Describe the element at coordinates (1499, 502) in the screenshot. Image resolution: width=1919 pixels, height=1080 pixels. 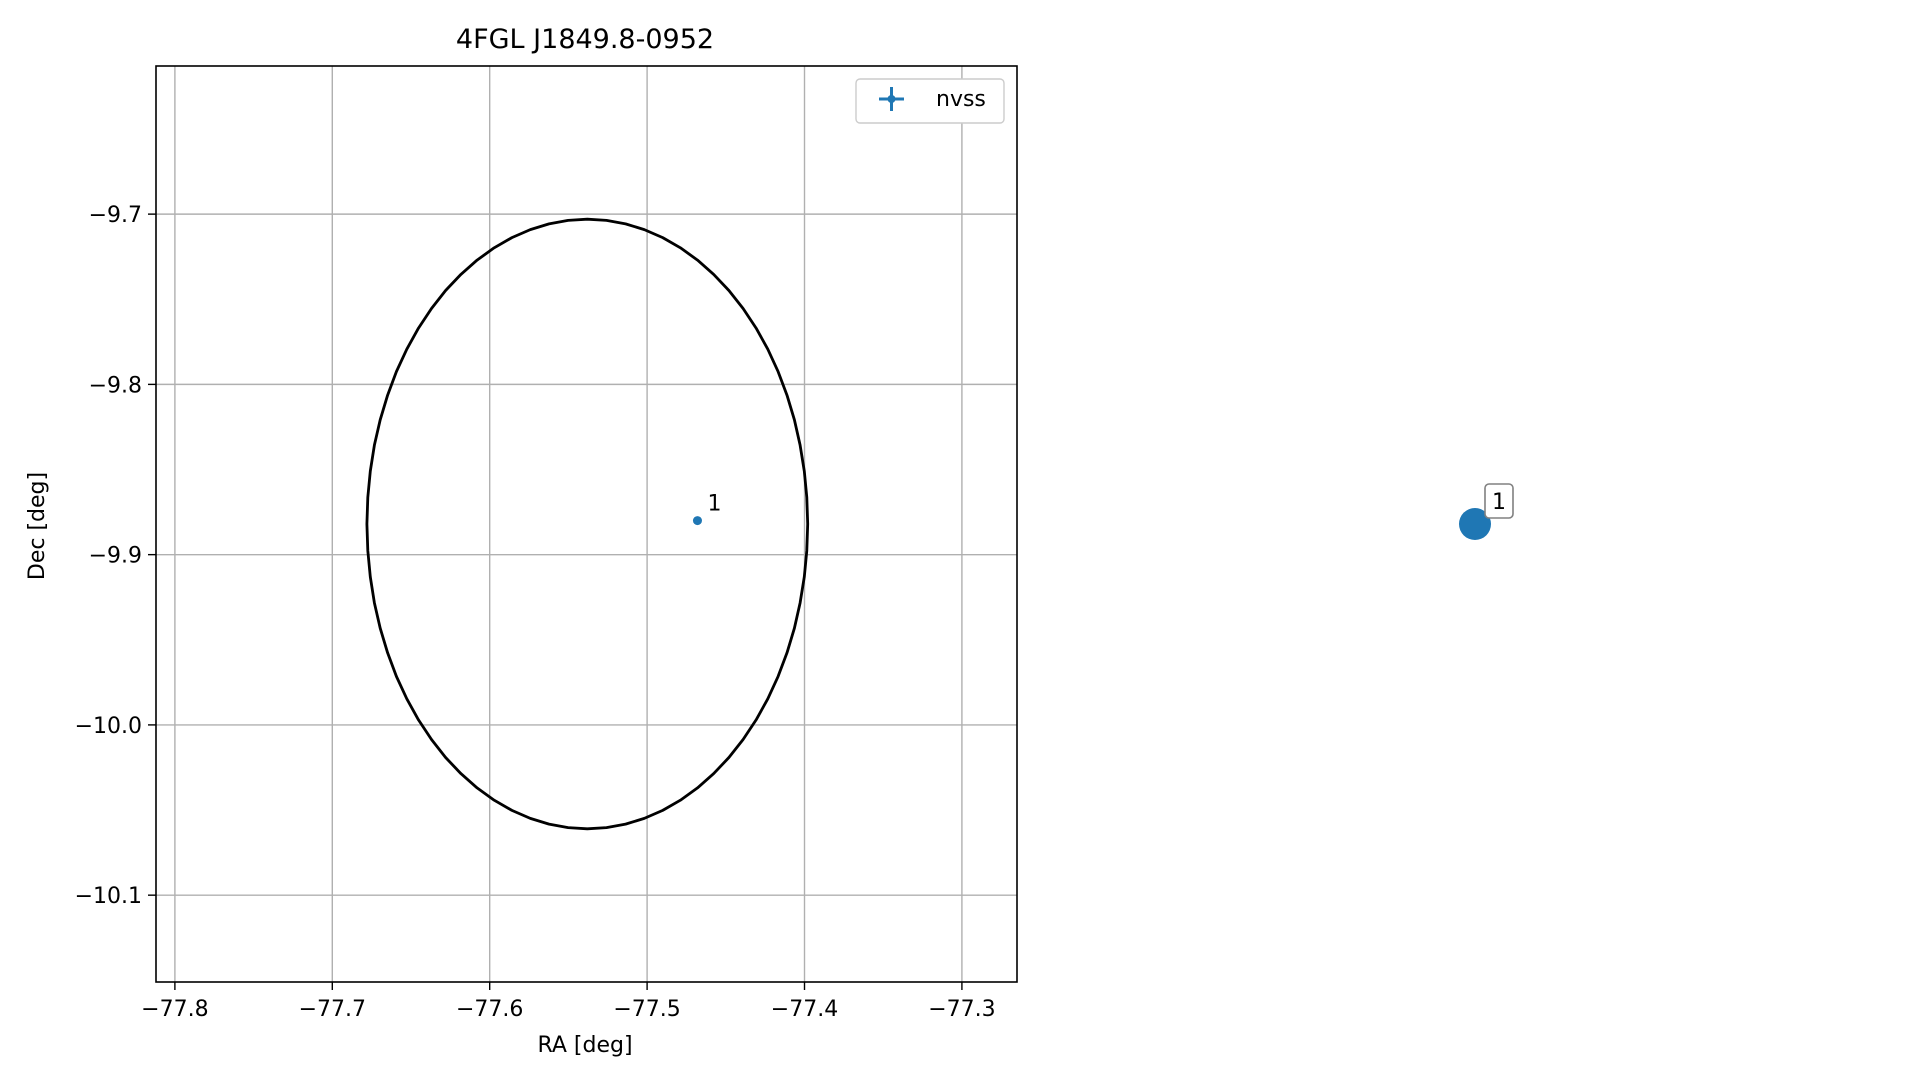
I see `secondary-point-label-1: 1` at that location.